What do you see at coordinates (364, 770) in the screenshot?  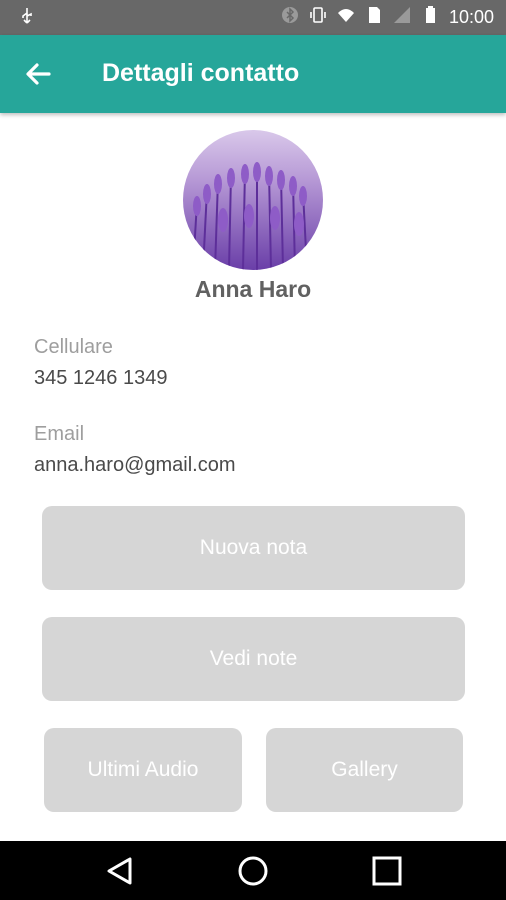 I see `gallery-button: Gallery` at bounding box center [364, 770].